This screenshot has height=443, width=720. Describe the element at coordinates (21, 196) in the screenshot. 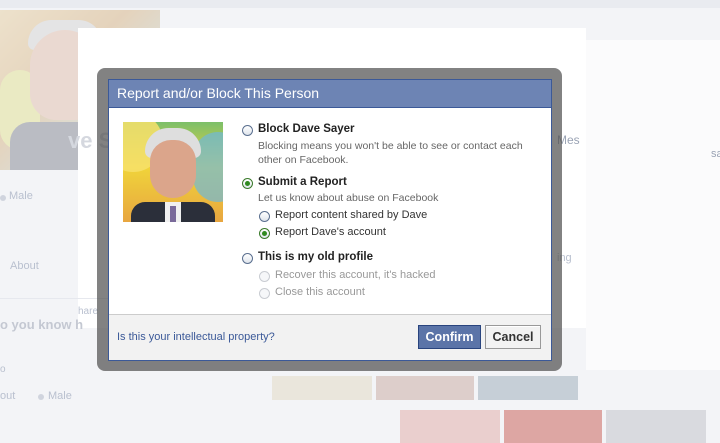

I see `background-gender: Male` at that location.